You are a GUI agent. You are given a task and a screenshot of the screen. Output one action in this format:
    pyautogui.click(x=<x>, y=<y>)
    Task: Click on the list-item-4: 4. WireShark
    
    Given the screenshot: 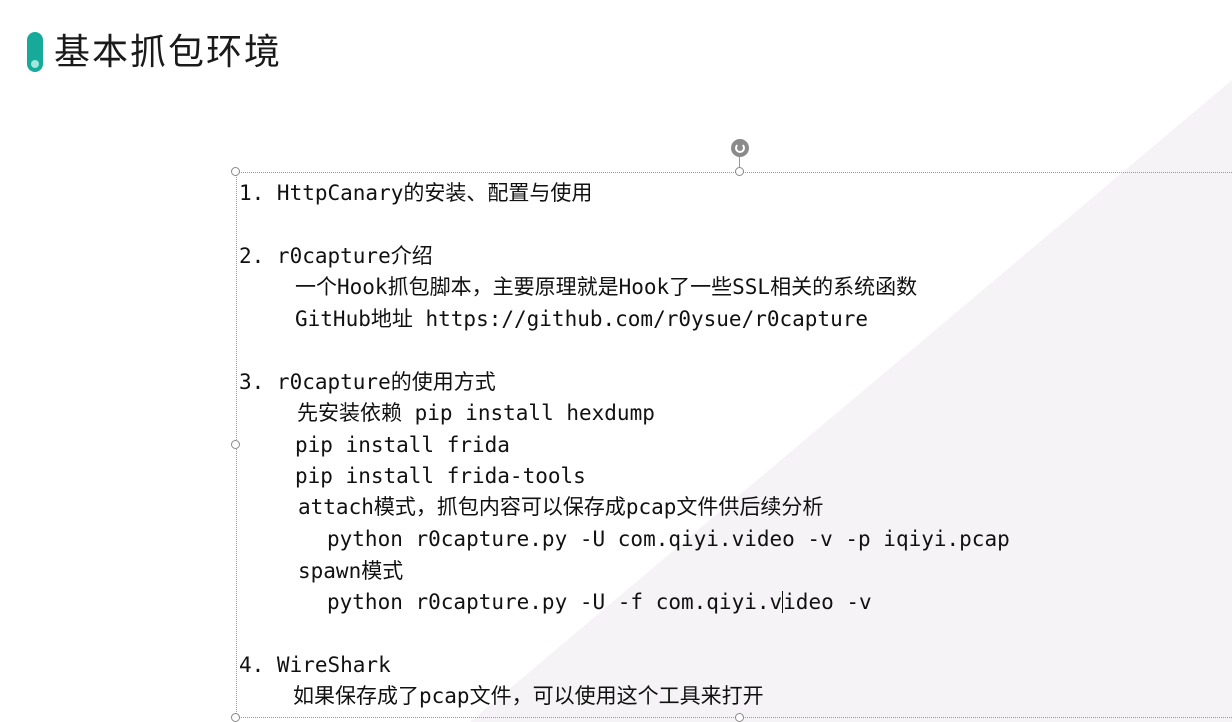 What is the action you would take?
    pyautogui.click(x=315, y=665)
    